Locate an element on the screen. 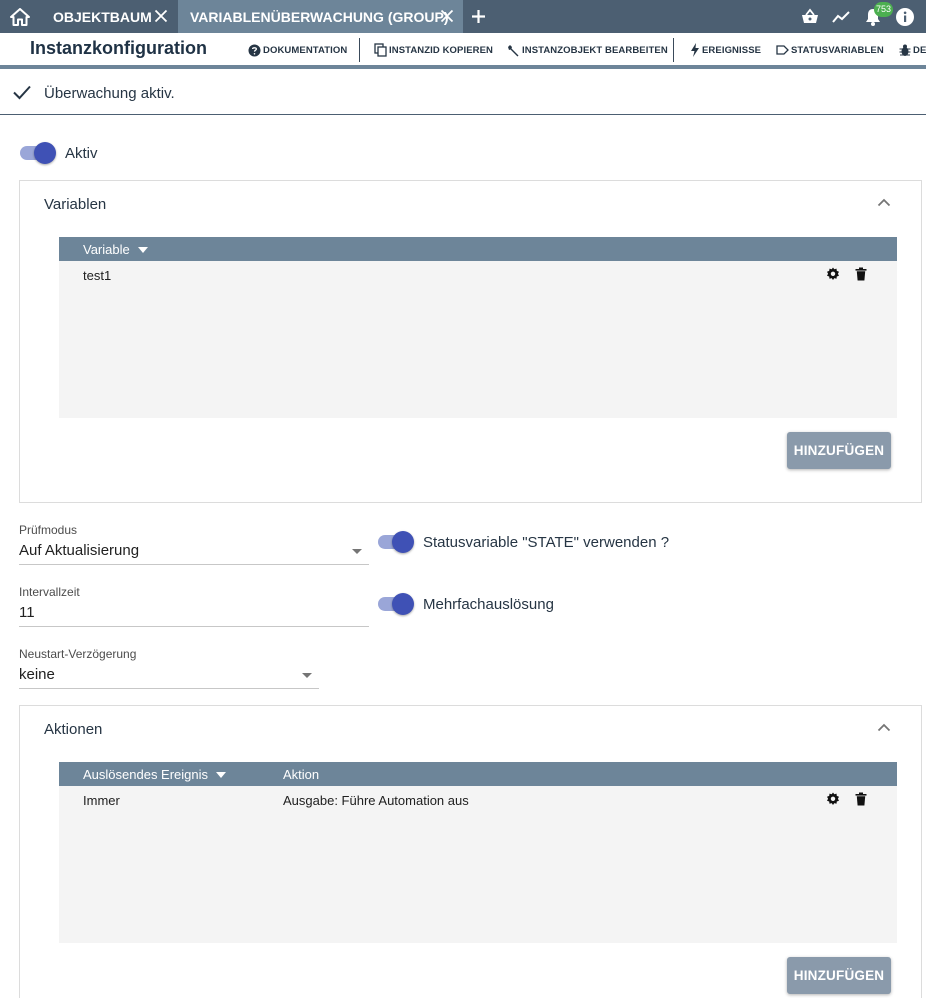 The height and width of the screenshot is (998, 926). add-variable-button: HINZUFÜGEN is located at coordinates (839, 450).